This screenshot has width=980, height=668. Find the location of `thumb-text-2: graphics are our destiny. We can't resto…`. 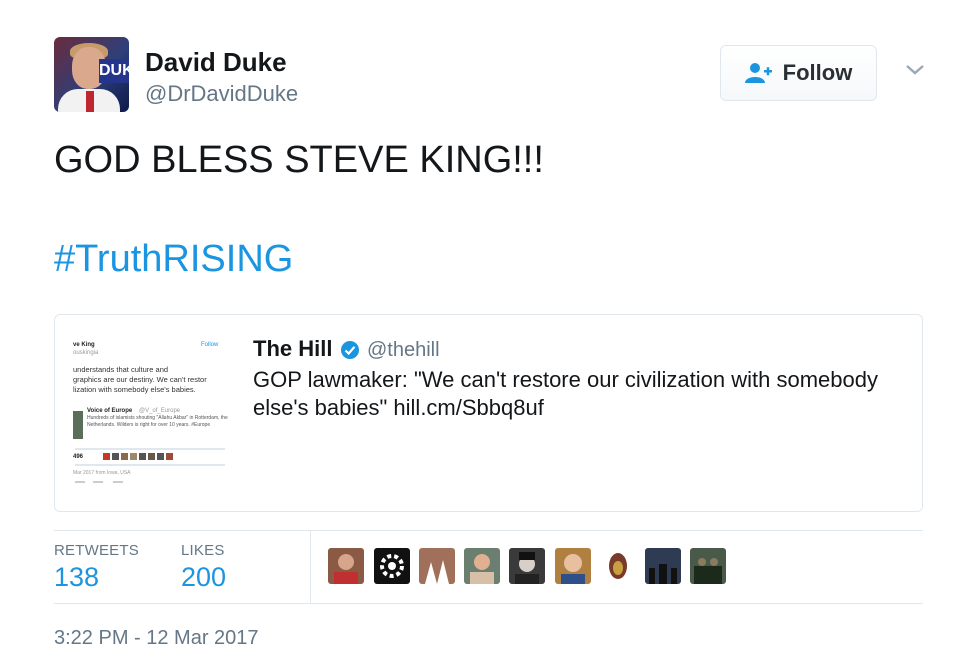

thumb-text-2: graphics are our destiny. We can't resto… is located at coordinates (140, 379).